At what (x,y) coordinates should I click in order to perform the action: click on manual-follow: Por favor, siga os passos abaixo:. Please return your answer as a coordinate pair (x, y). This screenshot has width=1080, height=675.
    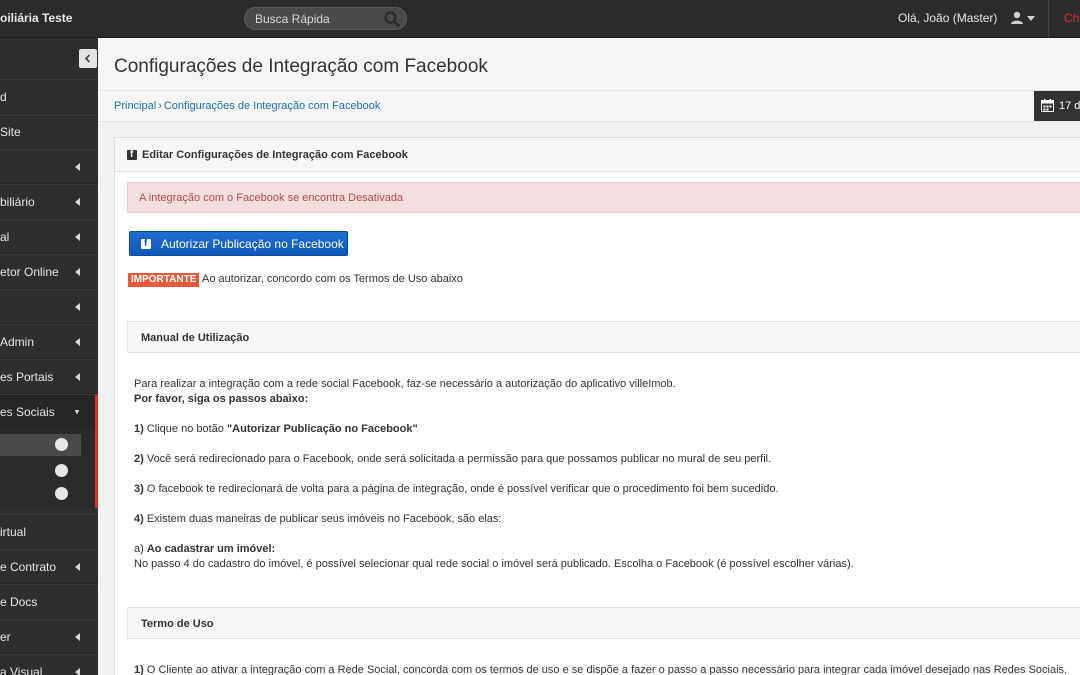
    Looking at the image, I should click on (221, 399).